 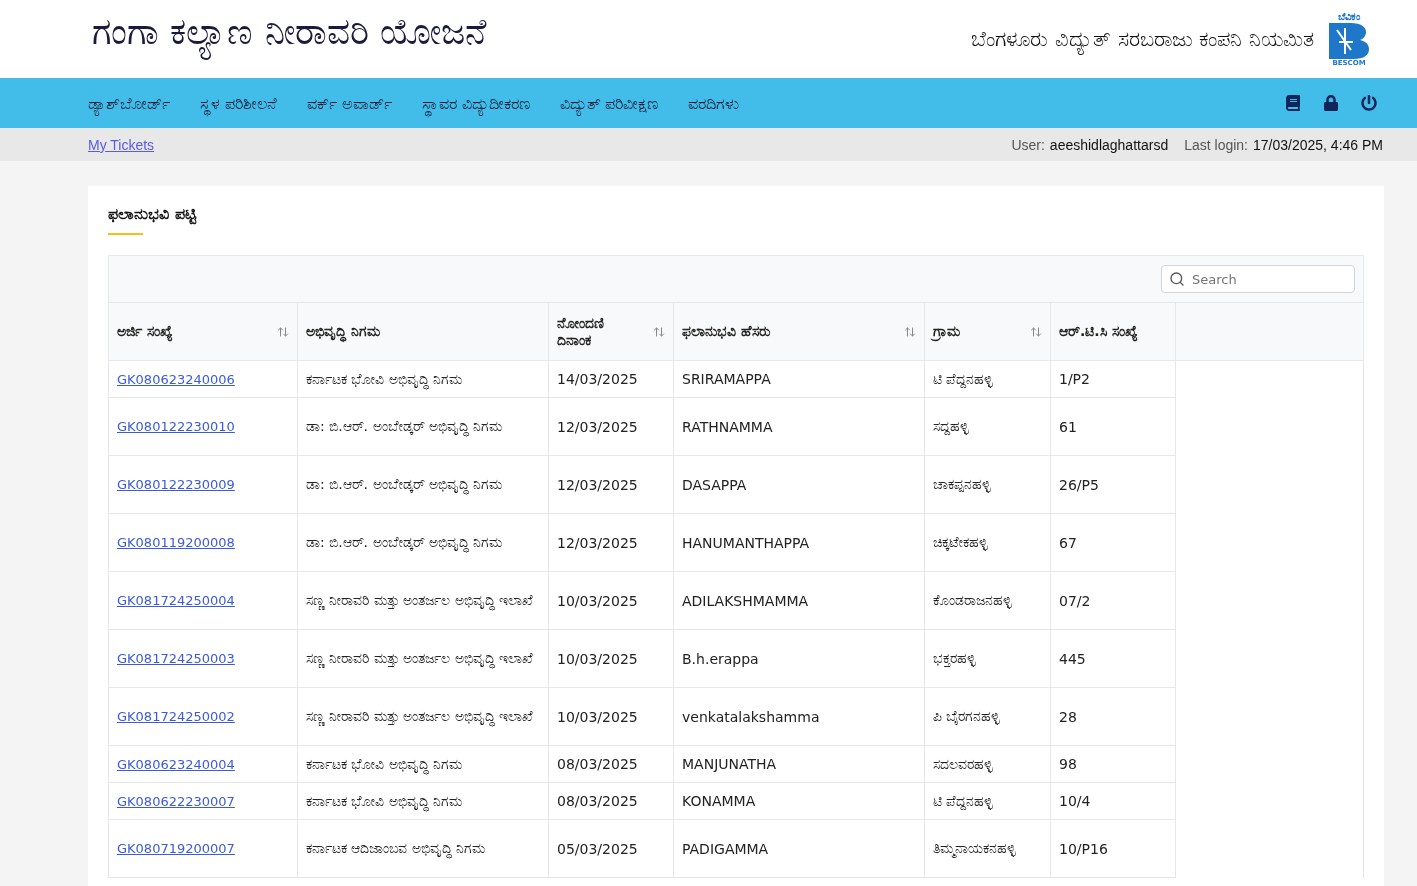 What do you see at coordinates (176, 542) in the screenshot?
I see `application-link: GK080119200008` at bounding box center [176, 542].